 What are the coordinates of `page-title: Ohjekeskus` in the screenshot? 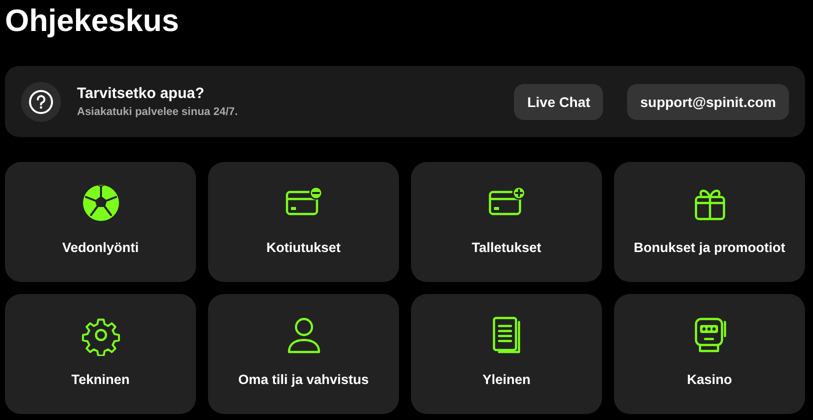 It's located at (92, 21).